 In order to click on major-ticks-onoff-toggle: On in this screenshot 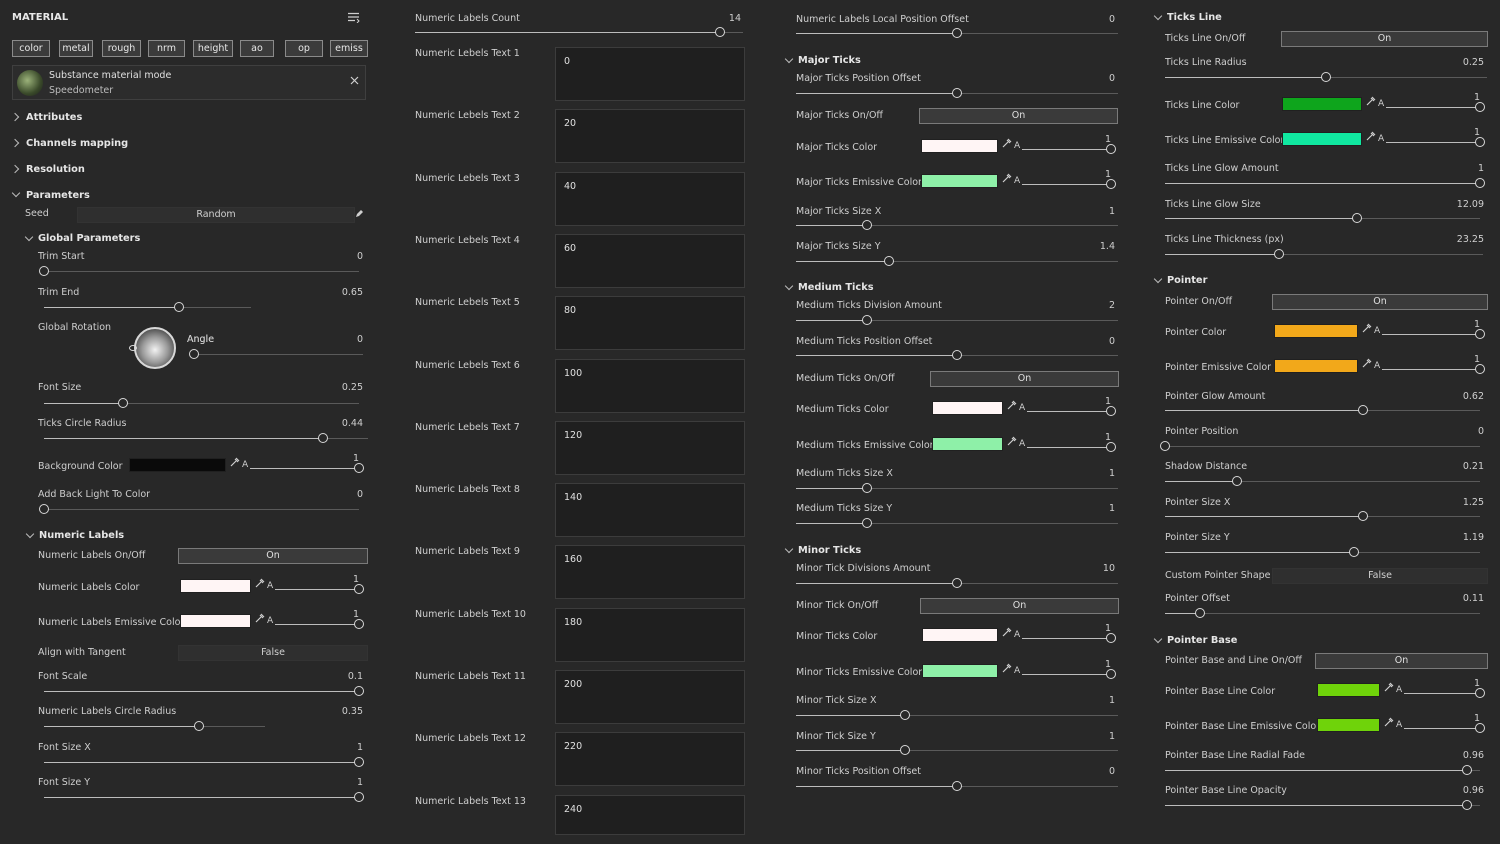, I will do `click(1018, 116)`.